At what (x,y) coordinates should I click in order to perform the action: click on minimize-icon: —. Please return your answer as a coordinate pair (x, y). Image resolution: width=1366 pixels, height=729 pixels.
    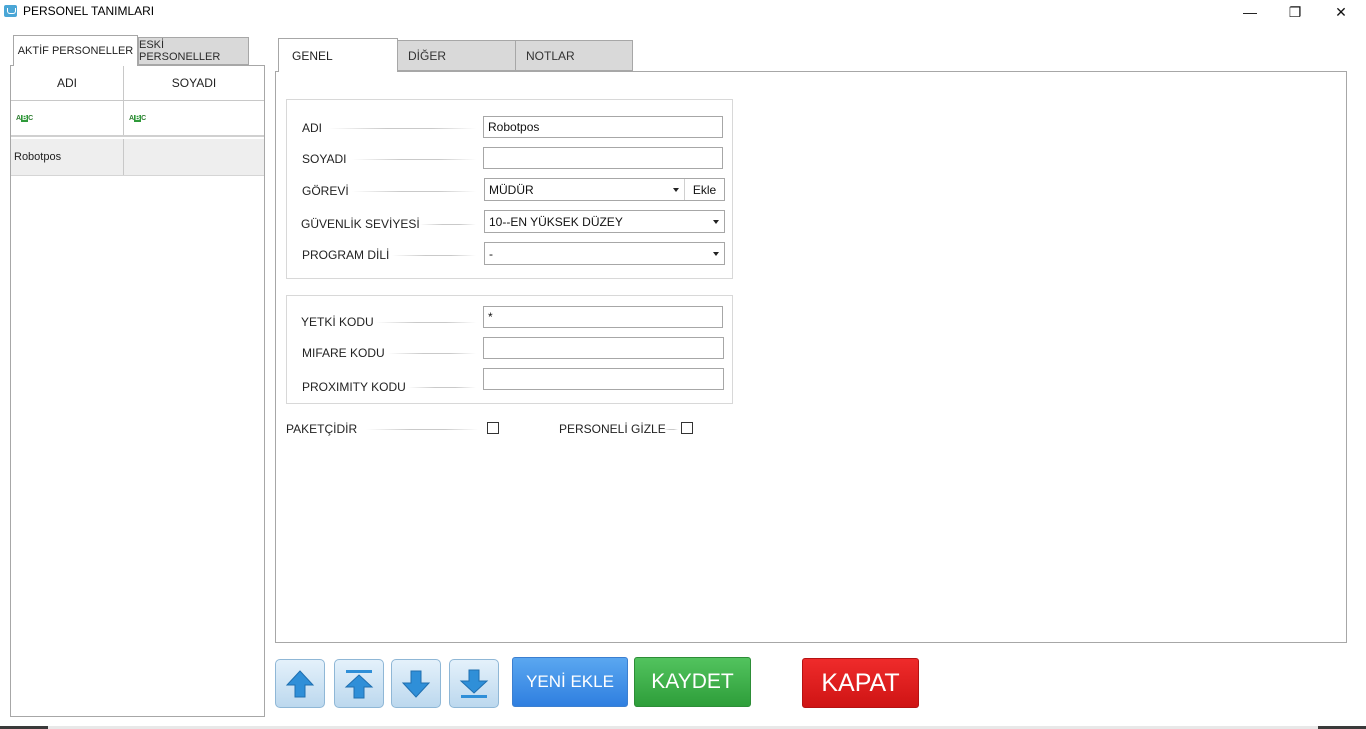
    Looking at the image, I should click on (1250, 12).